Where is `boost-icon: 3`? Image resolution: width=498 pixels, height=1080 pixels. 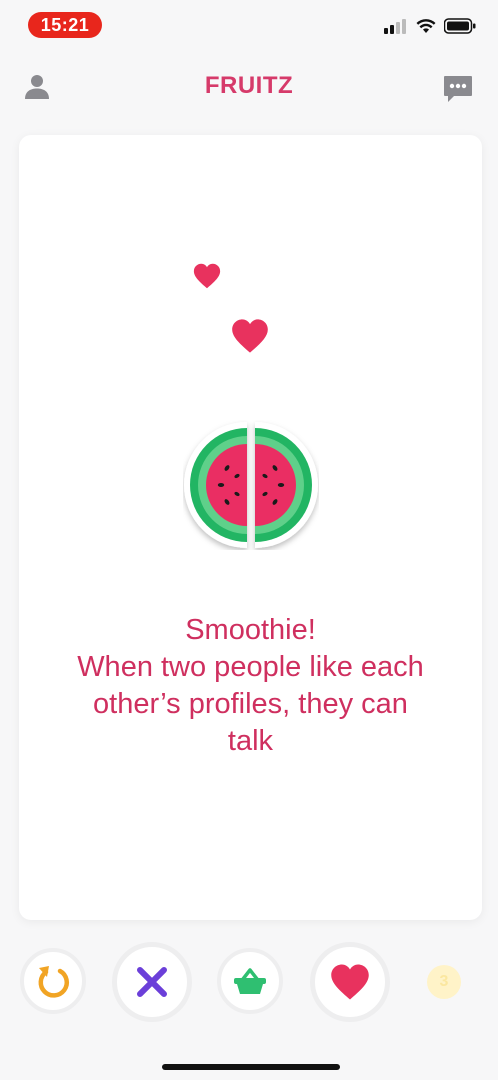 boost-icon: 3 is located at coordinates (444, 982).